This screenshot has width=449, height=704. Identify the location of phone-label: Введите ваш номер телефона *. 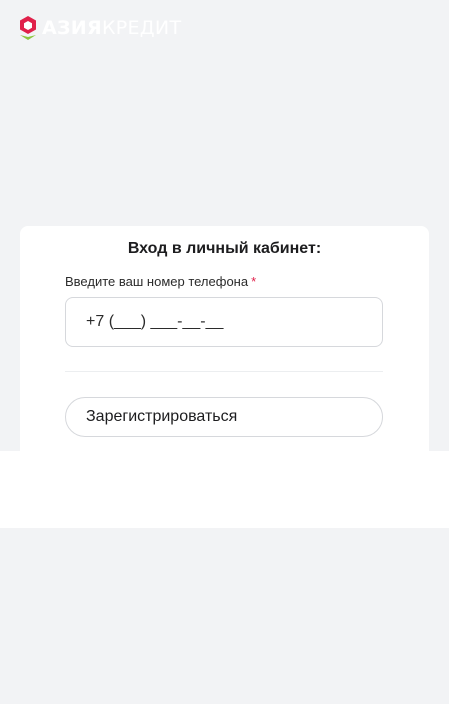
(160, 281).